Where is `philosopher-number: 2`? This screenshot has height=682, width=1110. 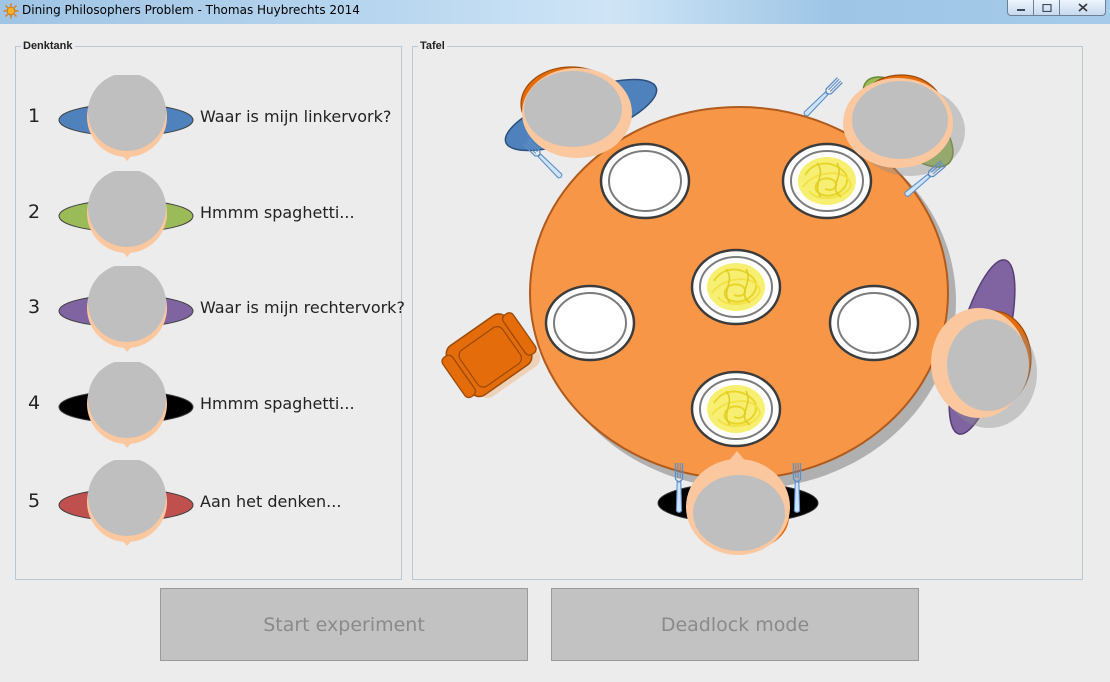 philosopher-number: 2 is located at coordinates (34, 212).